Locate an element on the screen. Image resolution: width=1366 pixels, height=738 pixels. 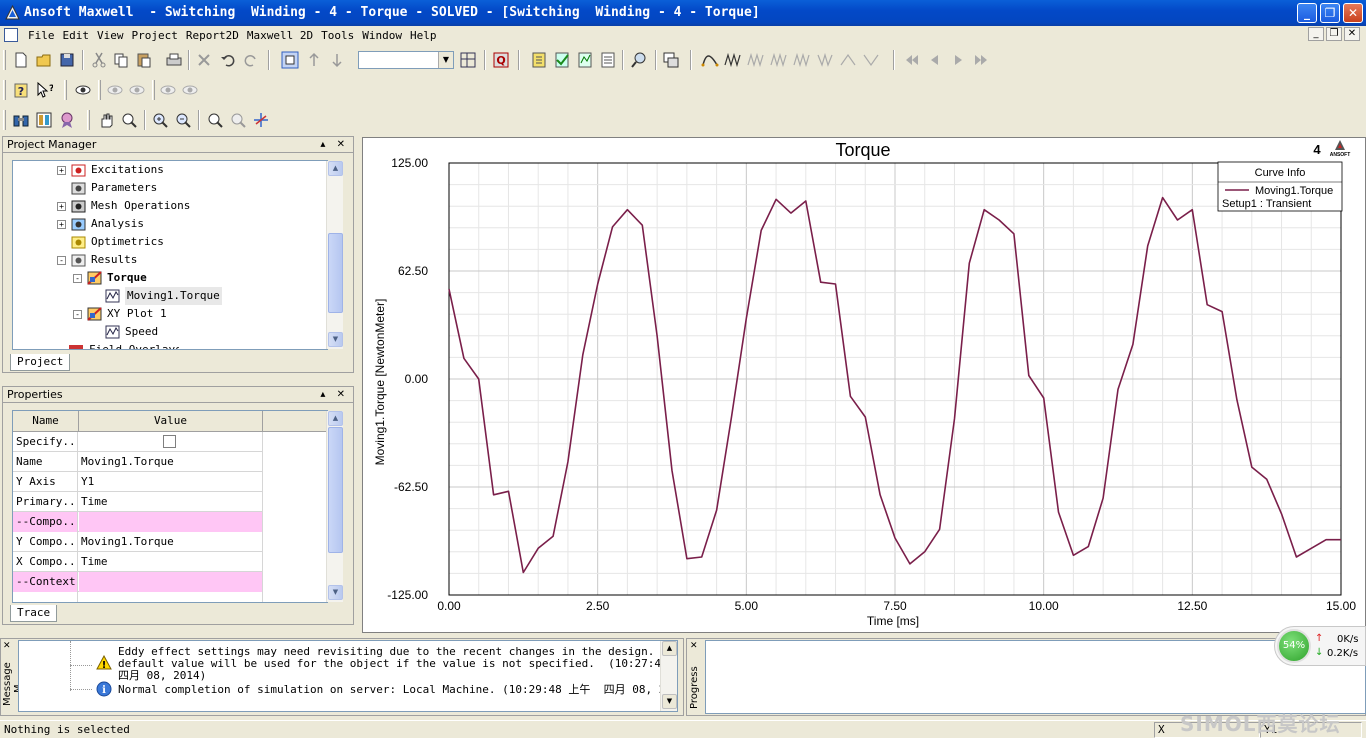
tree-item-optimetrics: Optimetrics is located at coordinates (168, 242).